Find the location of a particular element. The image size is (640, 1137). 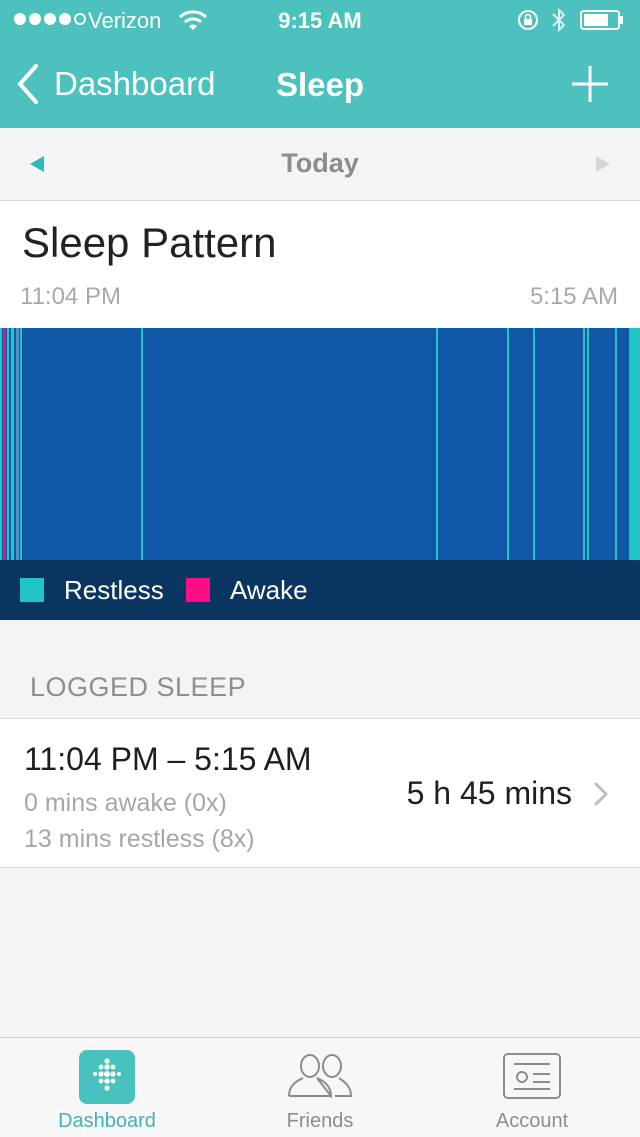

tab-dashboard: Dashboard is located at coordinates (107, 1087).